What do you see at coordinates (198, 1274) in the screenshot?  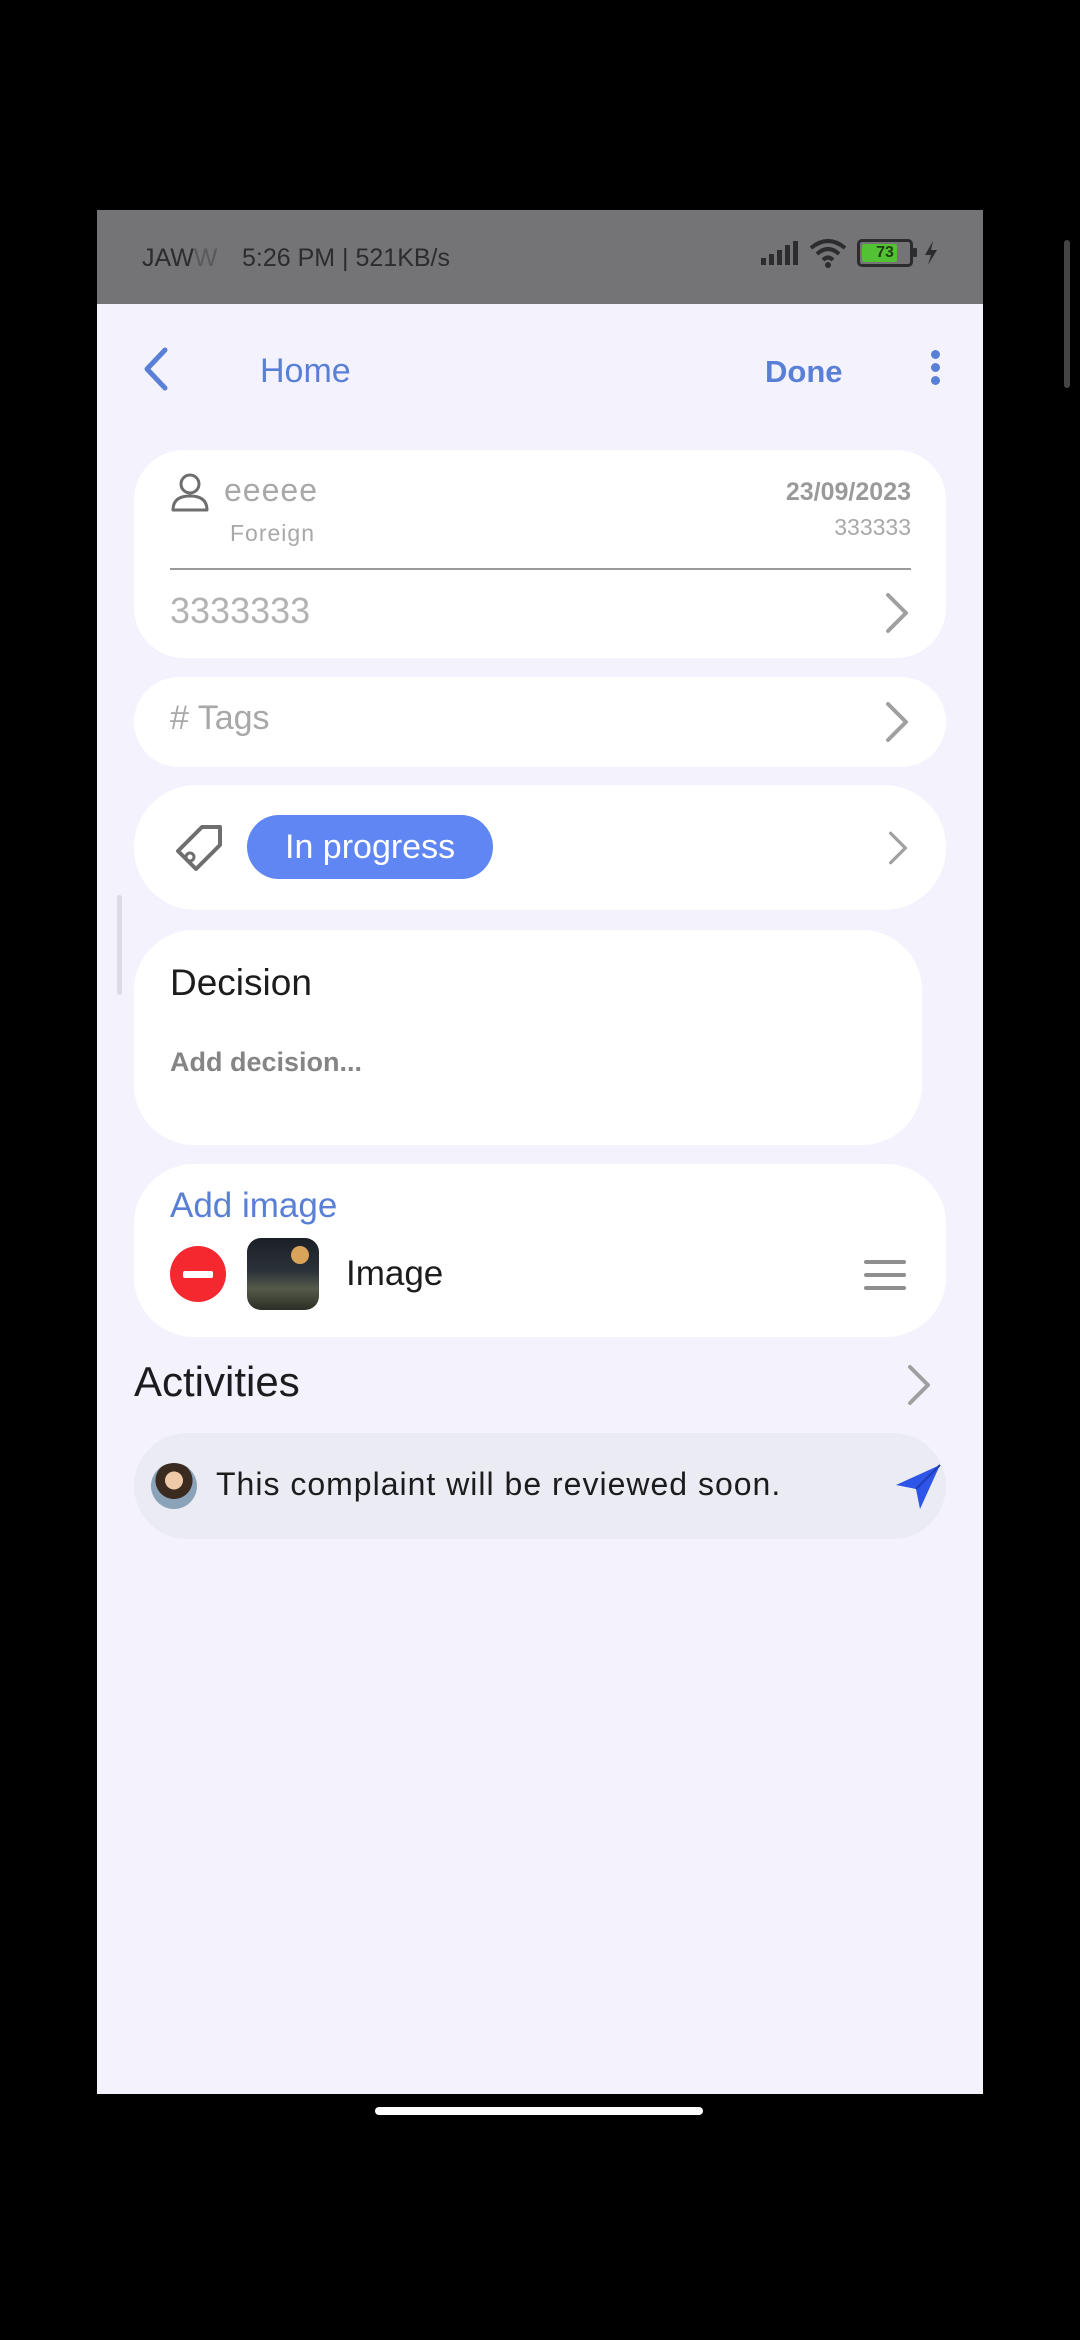 I see `remove-image-button` at bounding box center [198, 1274].